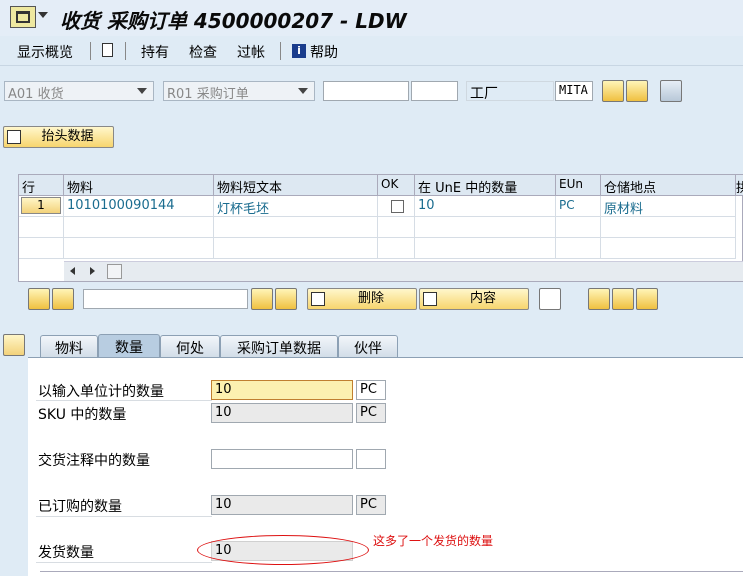  Describe the element at coordinates (69, 346) in the screenshot. I see `tab-material: 物料` at that location.